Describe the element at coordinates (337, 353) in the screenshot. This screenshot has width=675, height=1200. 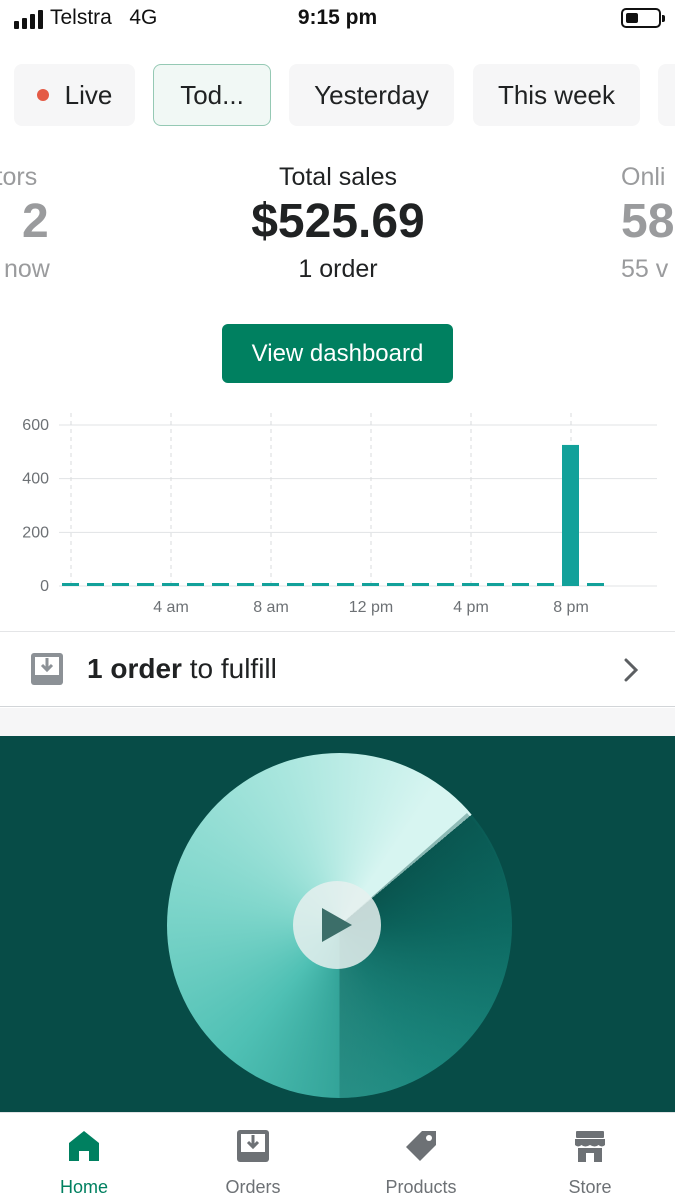
I see `view-dashboard-button: View dashboard` at that location.